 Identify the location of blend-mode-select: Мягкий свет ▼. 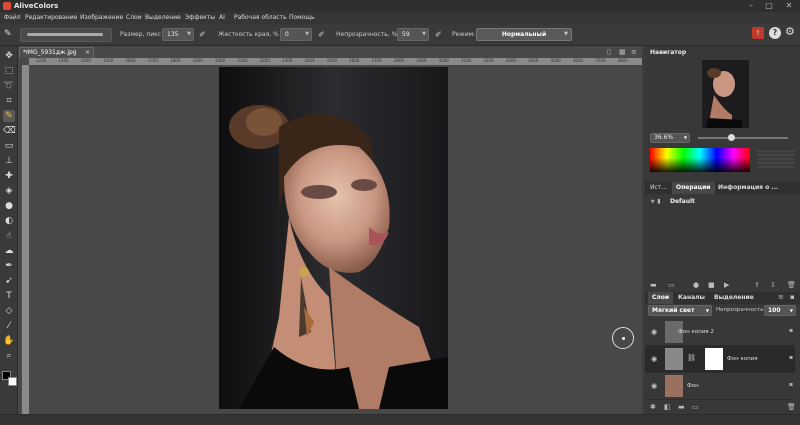
(680, 310).